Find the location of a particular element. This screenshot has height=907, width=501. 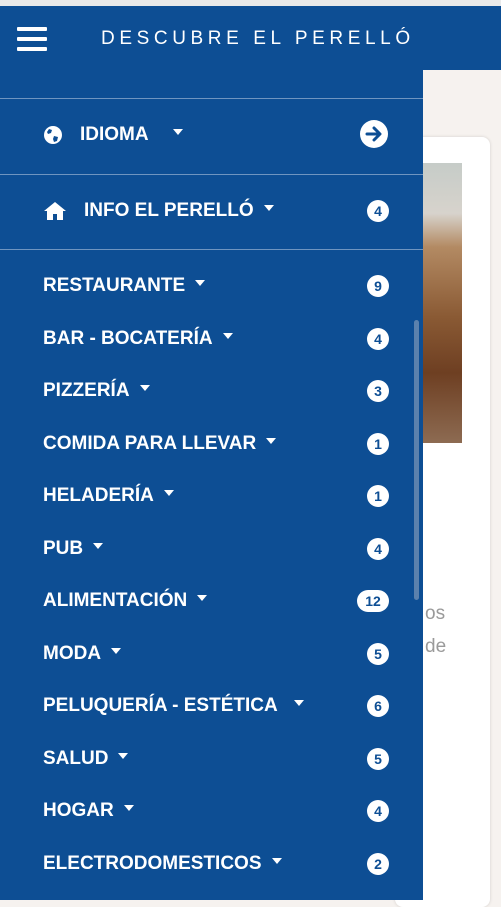

category-label: RESTAURANTE is located at coordinates (124, 286).